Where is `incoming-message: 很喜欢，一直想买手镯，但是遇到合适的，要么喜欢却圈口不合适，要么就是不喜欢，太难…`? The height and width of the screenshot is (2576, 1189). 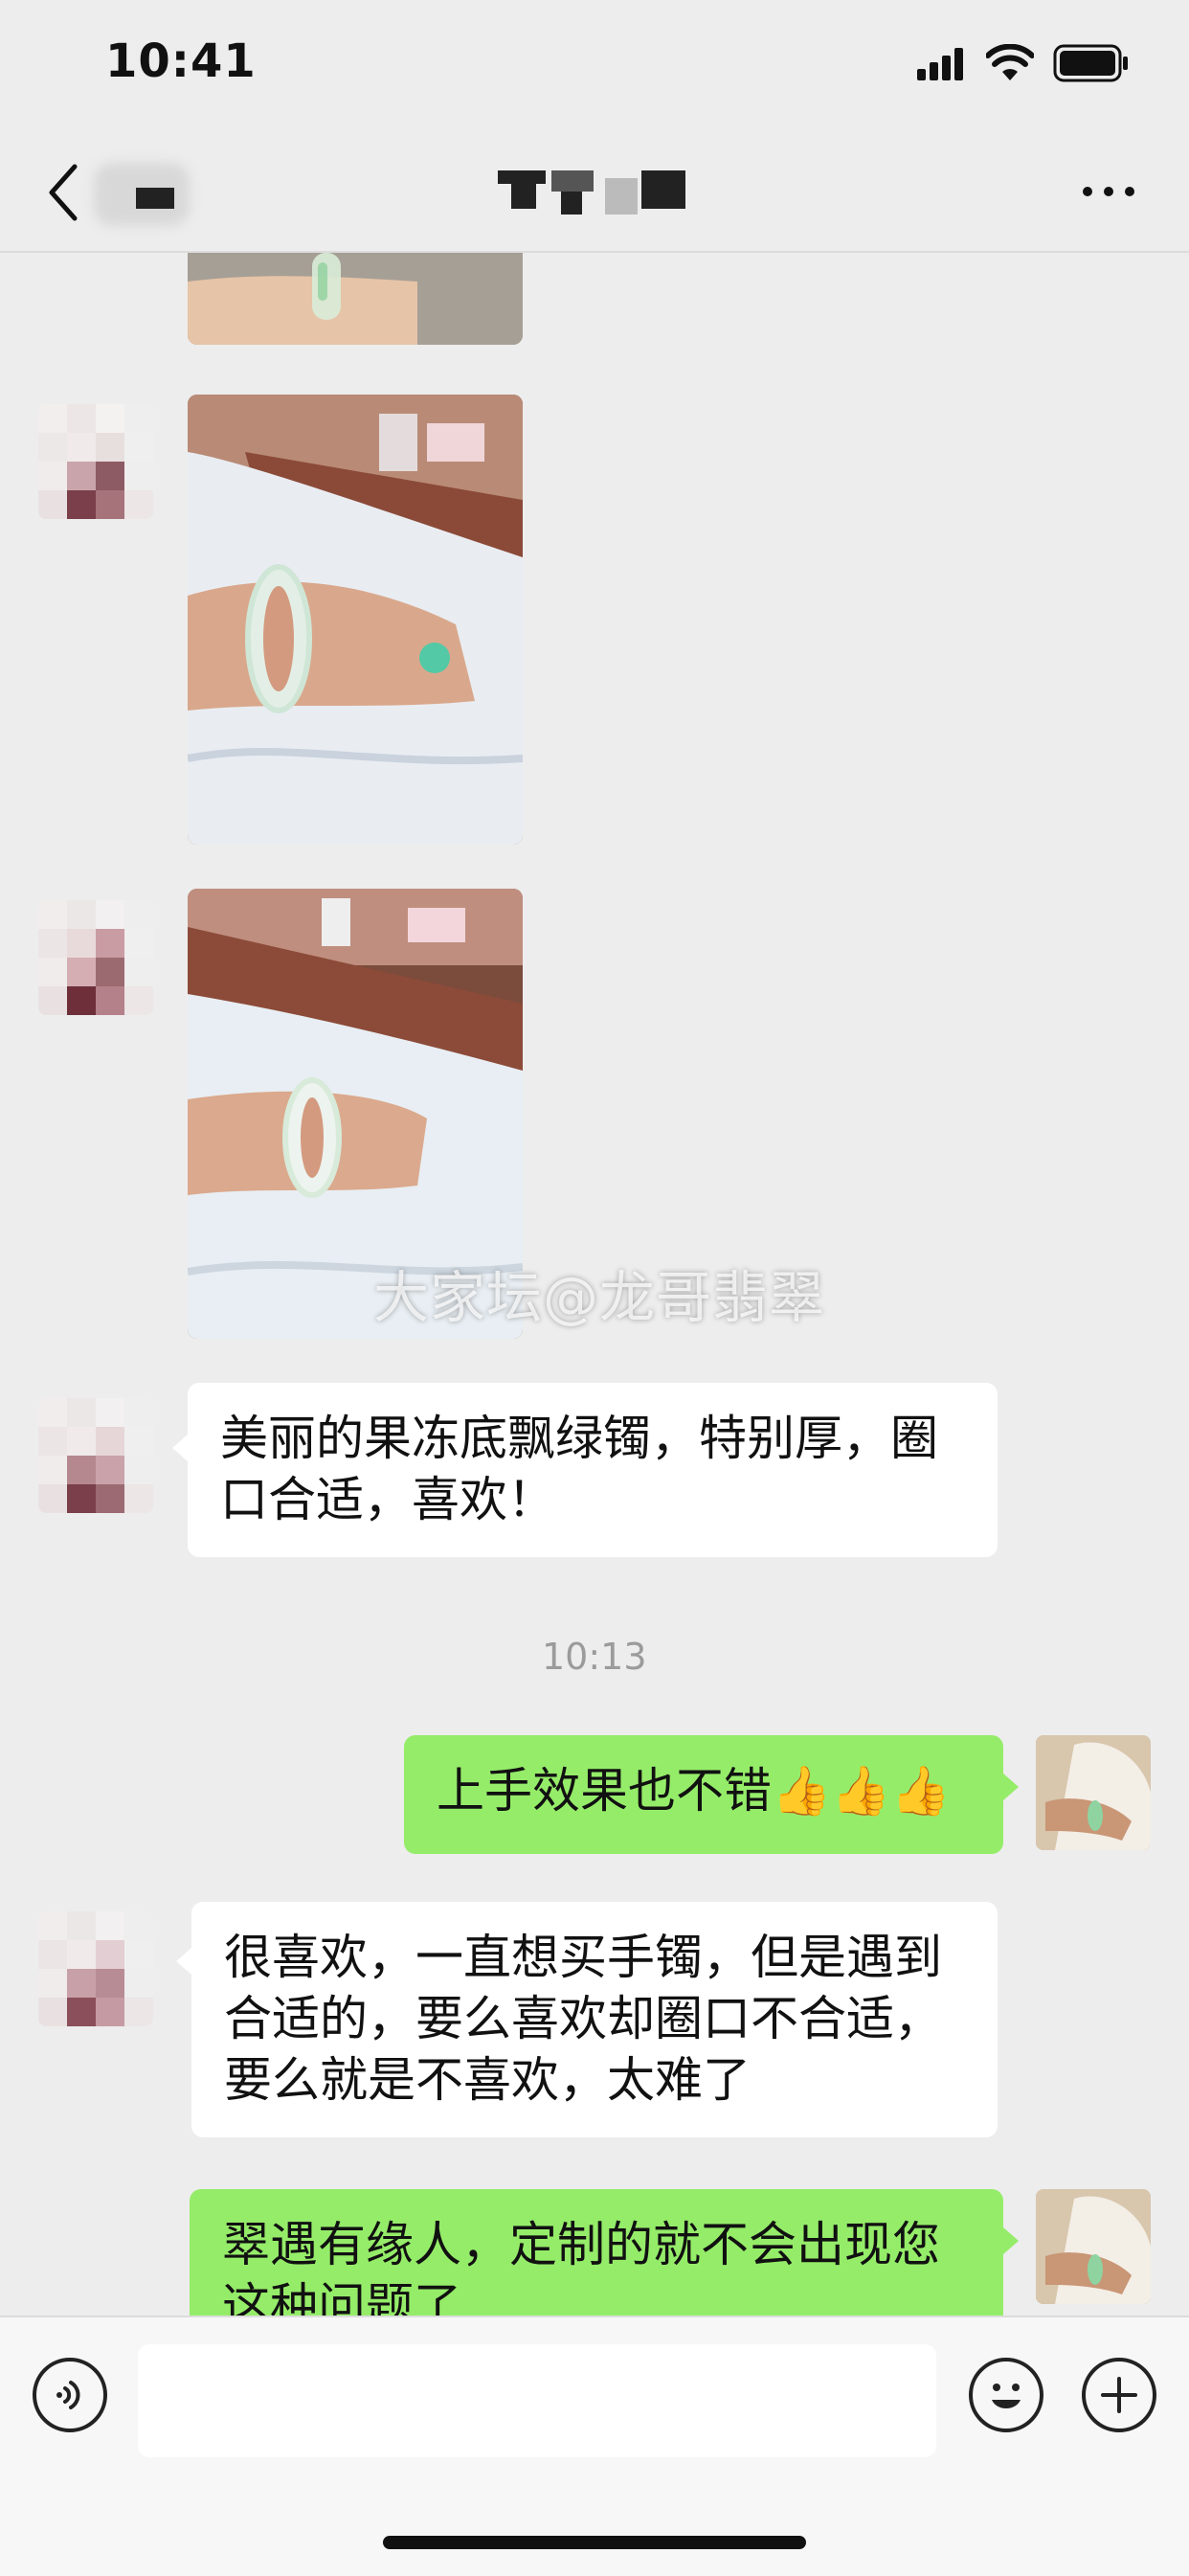 incoming-message: 很喜欢，一直想买手镯，但是遇到合适的，要么喜欢却圈口不合适，要么就是不喜欢，太难… is located at coordinates (594, 2019).